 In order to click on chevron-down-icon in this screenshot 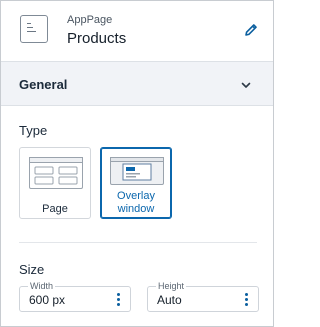, I will do `click(246, 84)`.